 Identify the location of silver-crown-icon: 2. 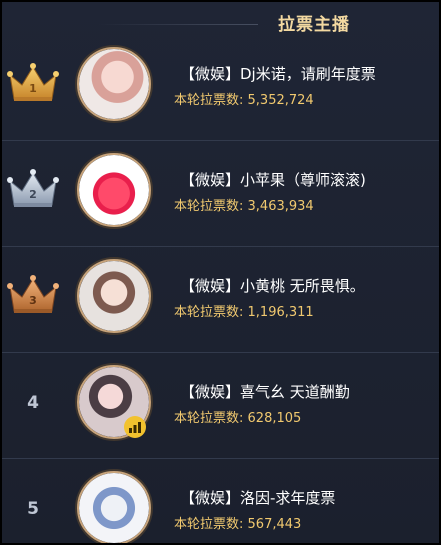
(33, 188).